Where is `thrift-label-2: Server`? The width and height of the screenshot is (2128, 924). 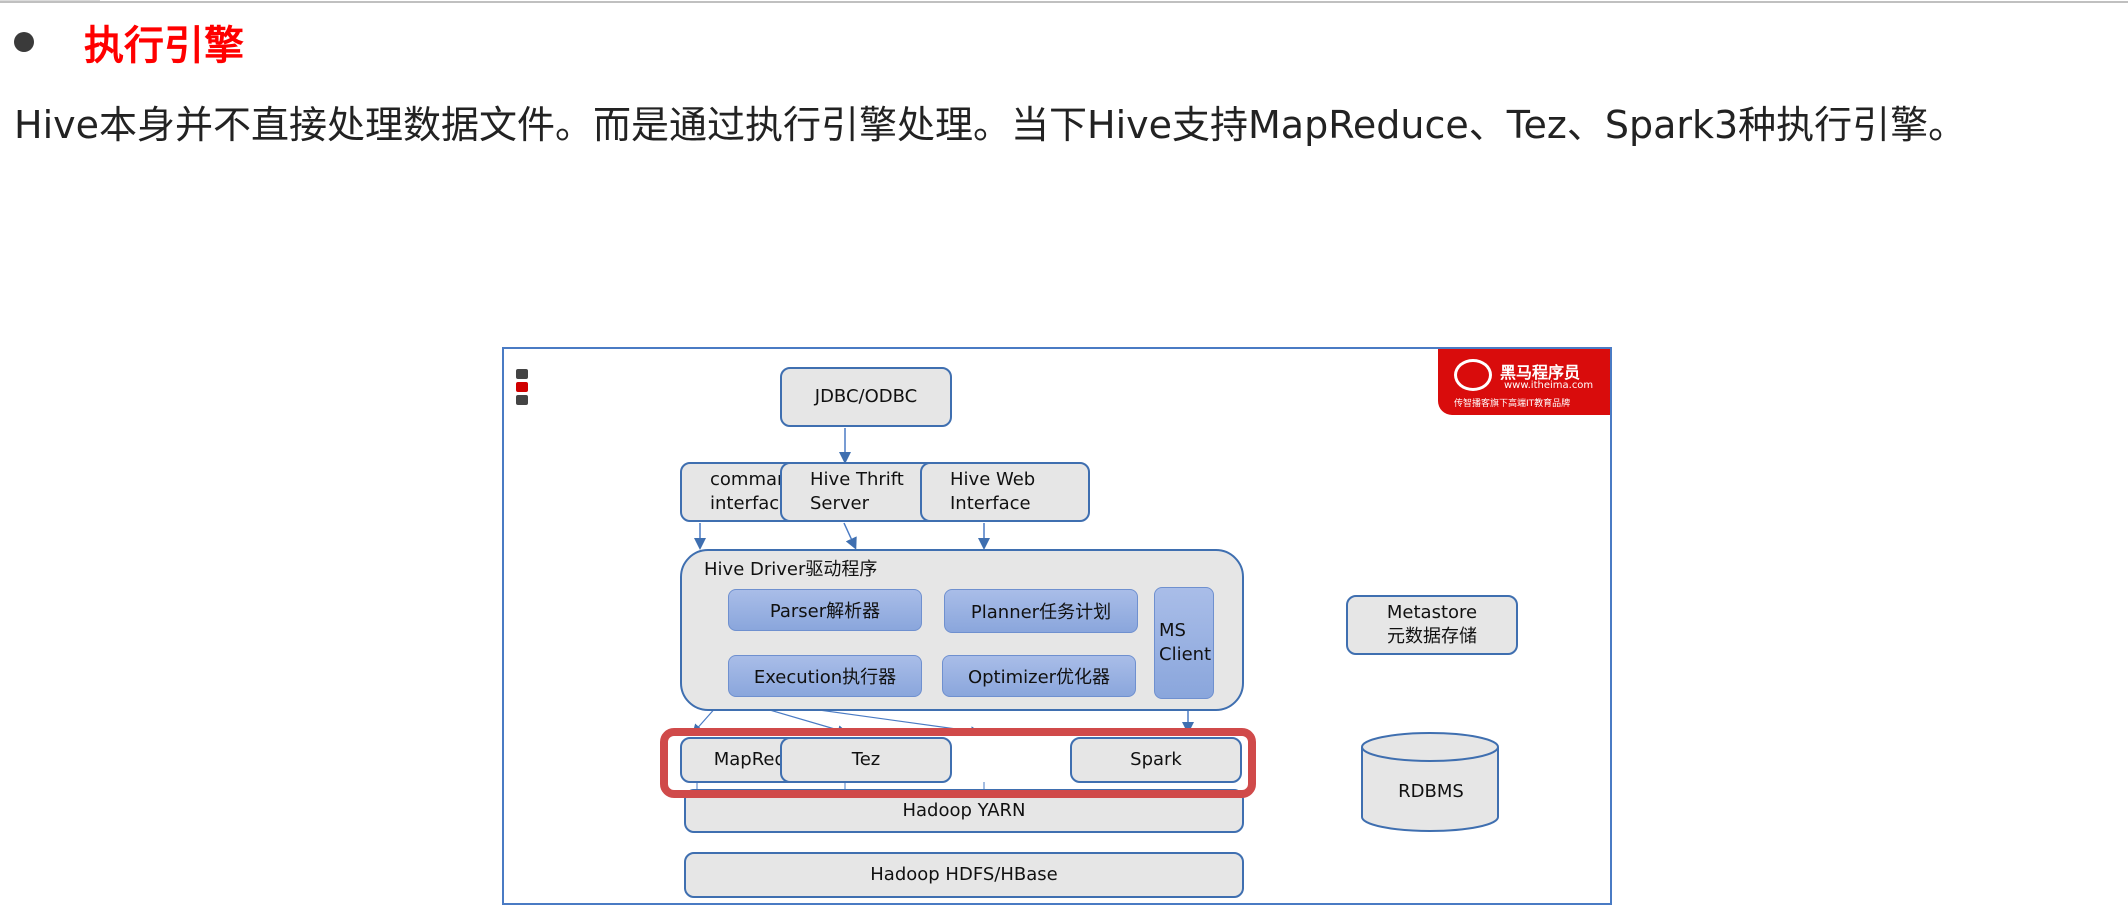 thrift-label-2: Server is located at coordinates (840, 503).